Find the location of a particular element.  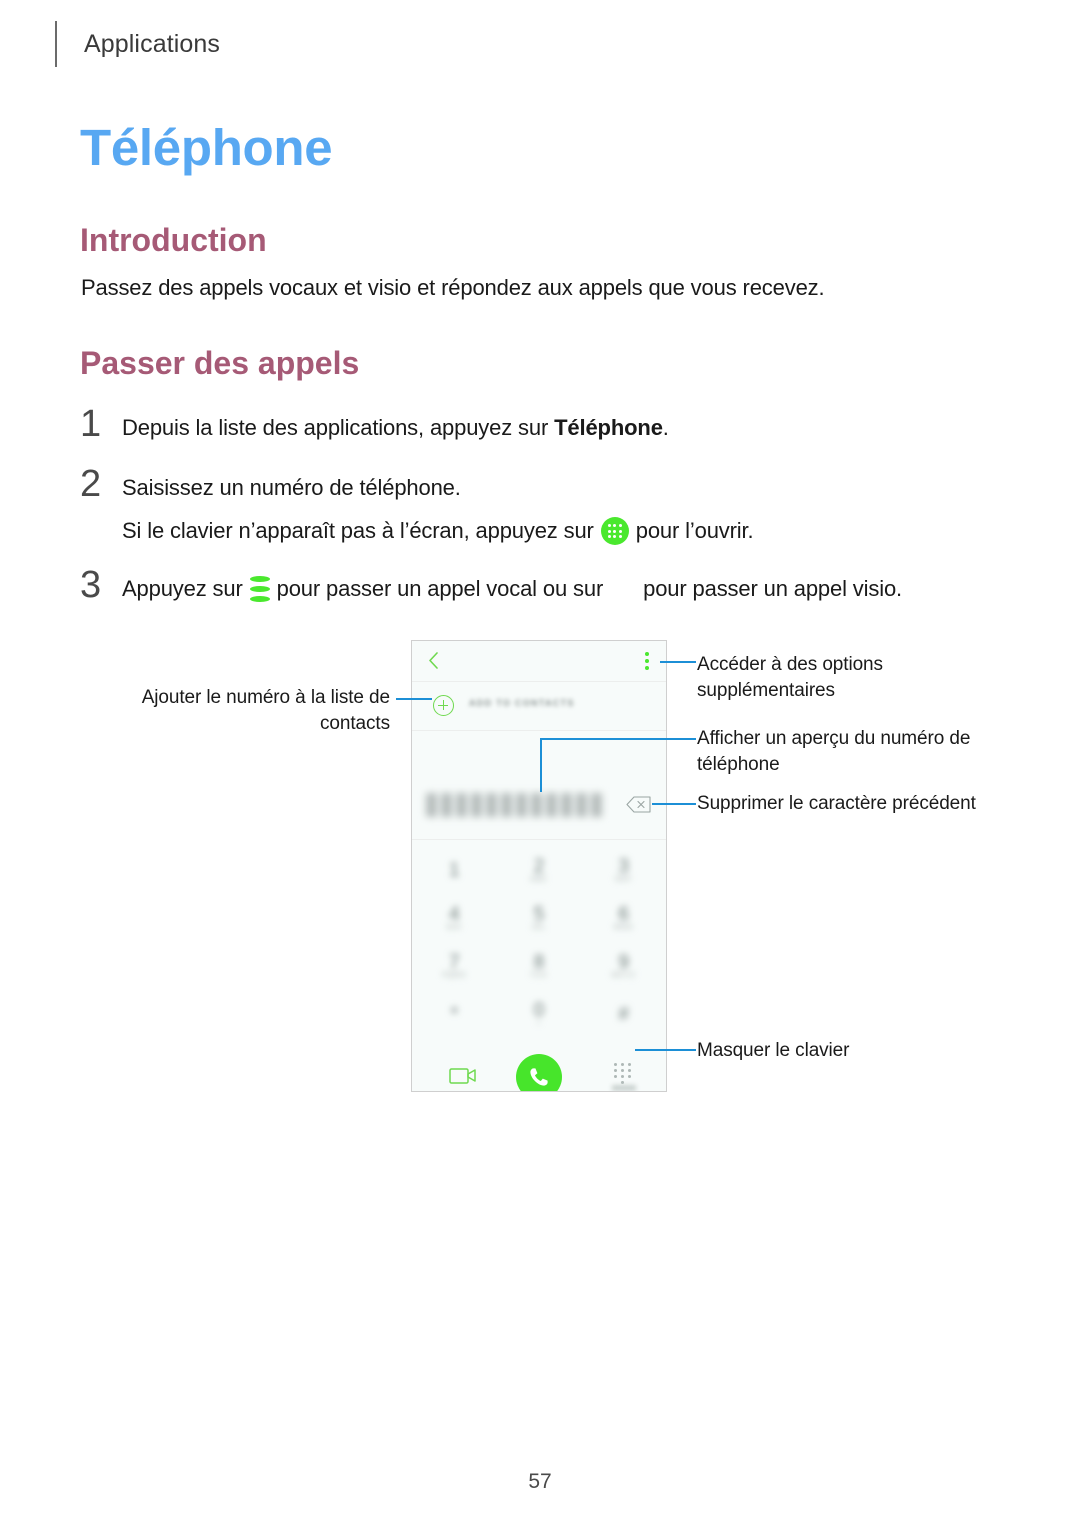

keypad-sub: MNO is located at coordinates (624, 927).